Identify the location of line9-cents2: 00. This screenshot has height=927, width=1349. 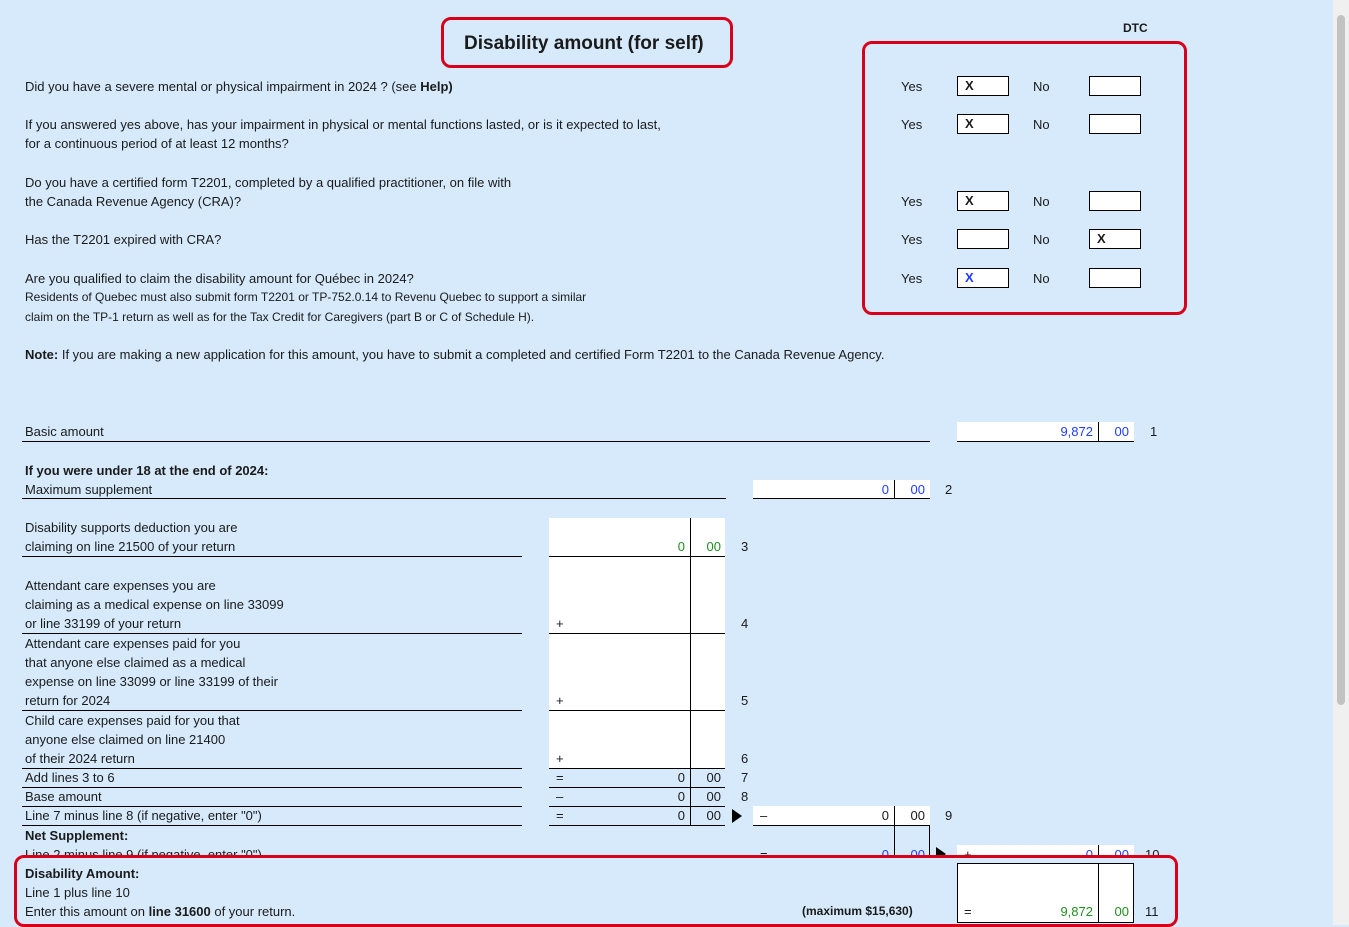
(917, 815).